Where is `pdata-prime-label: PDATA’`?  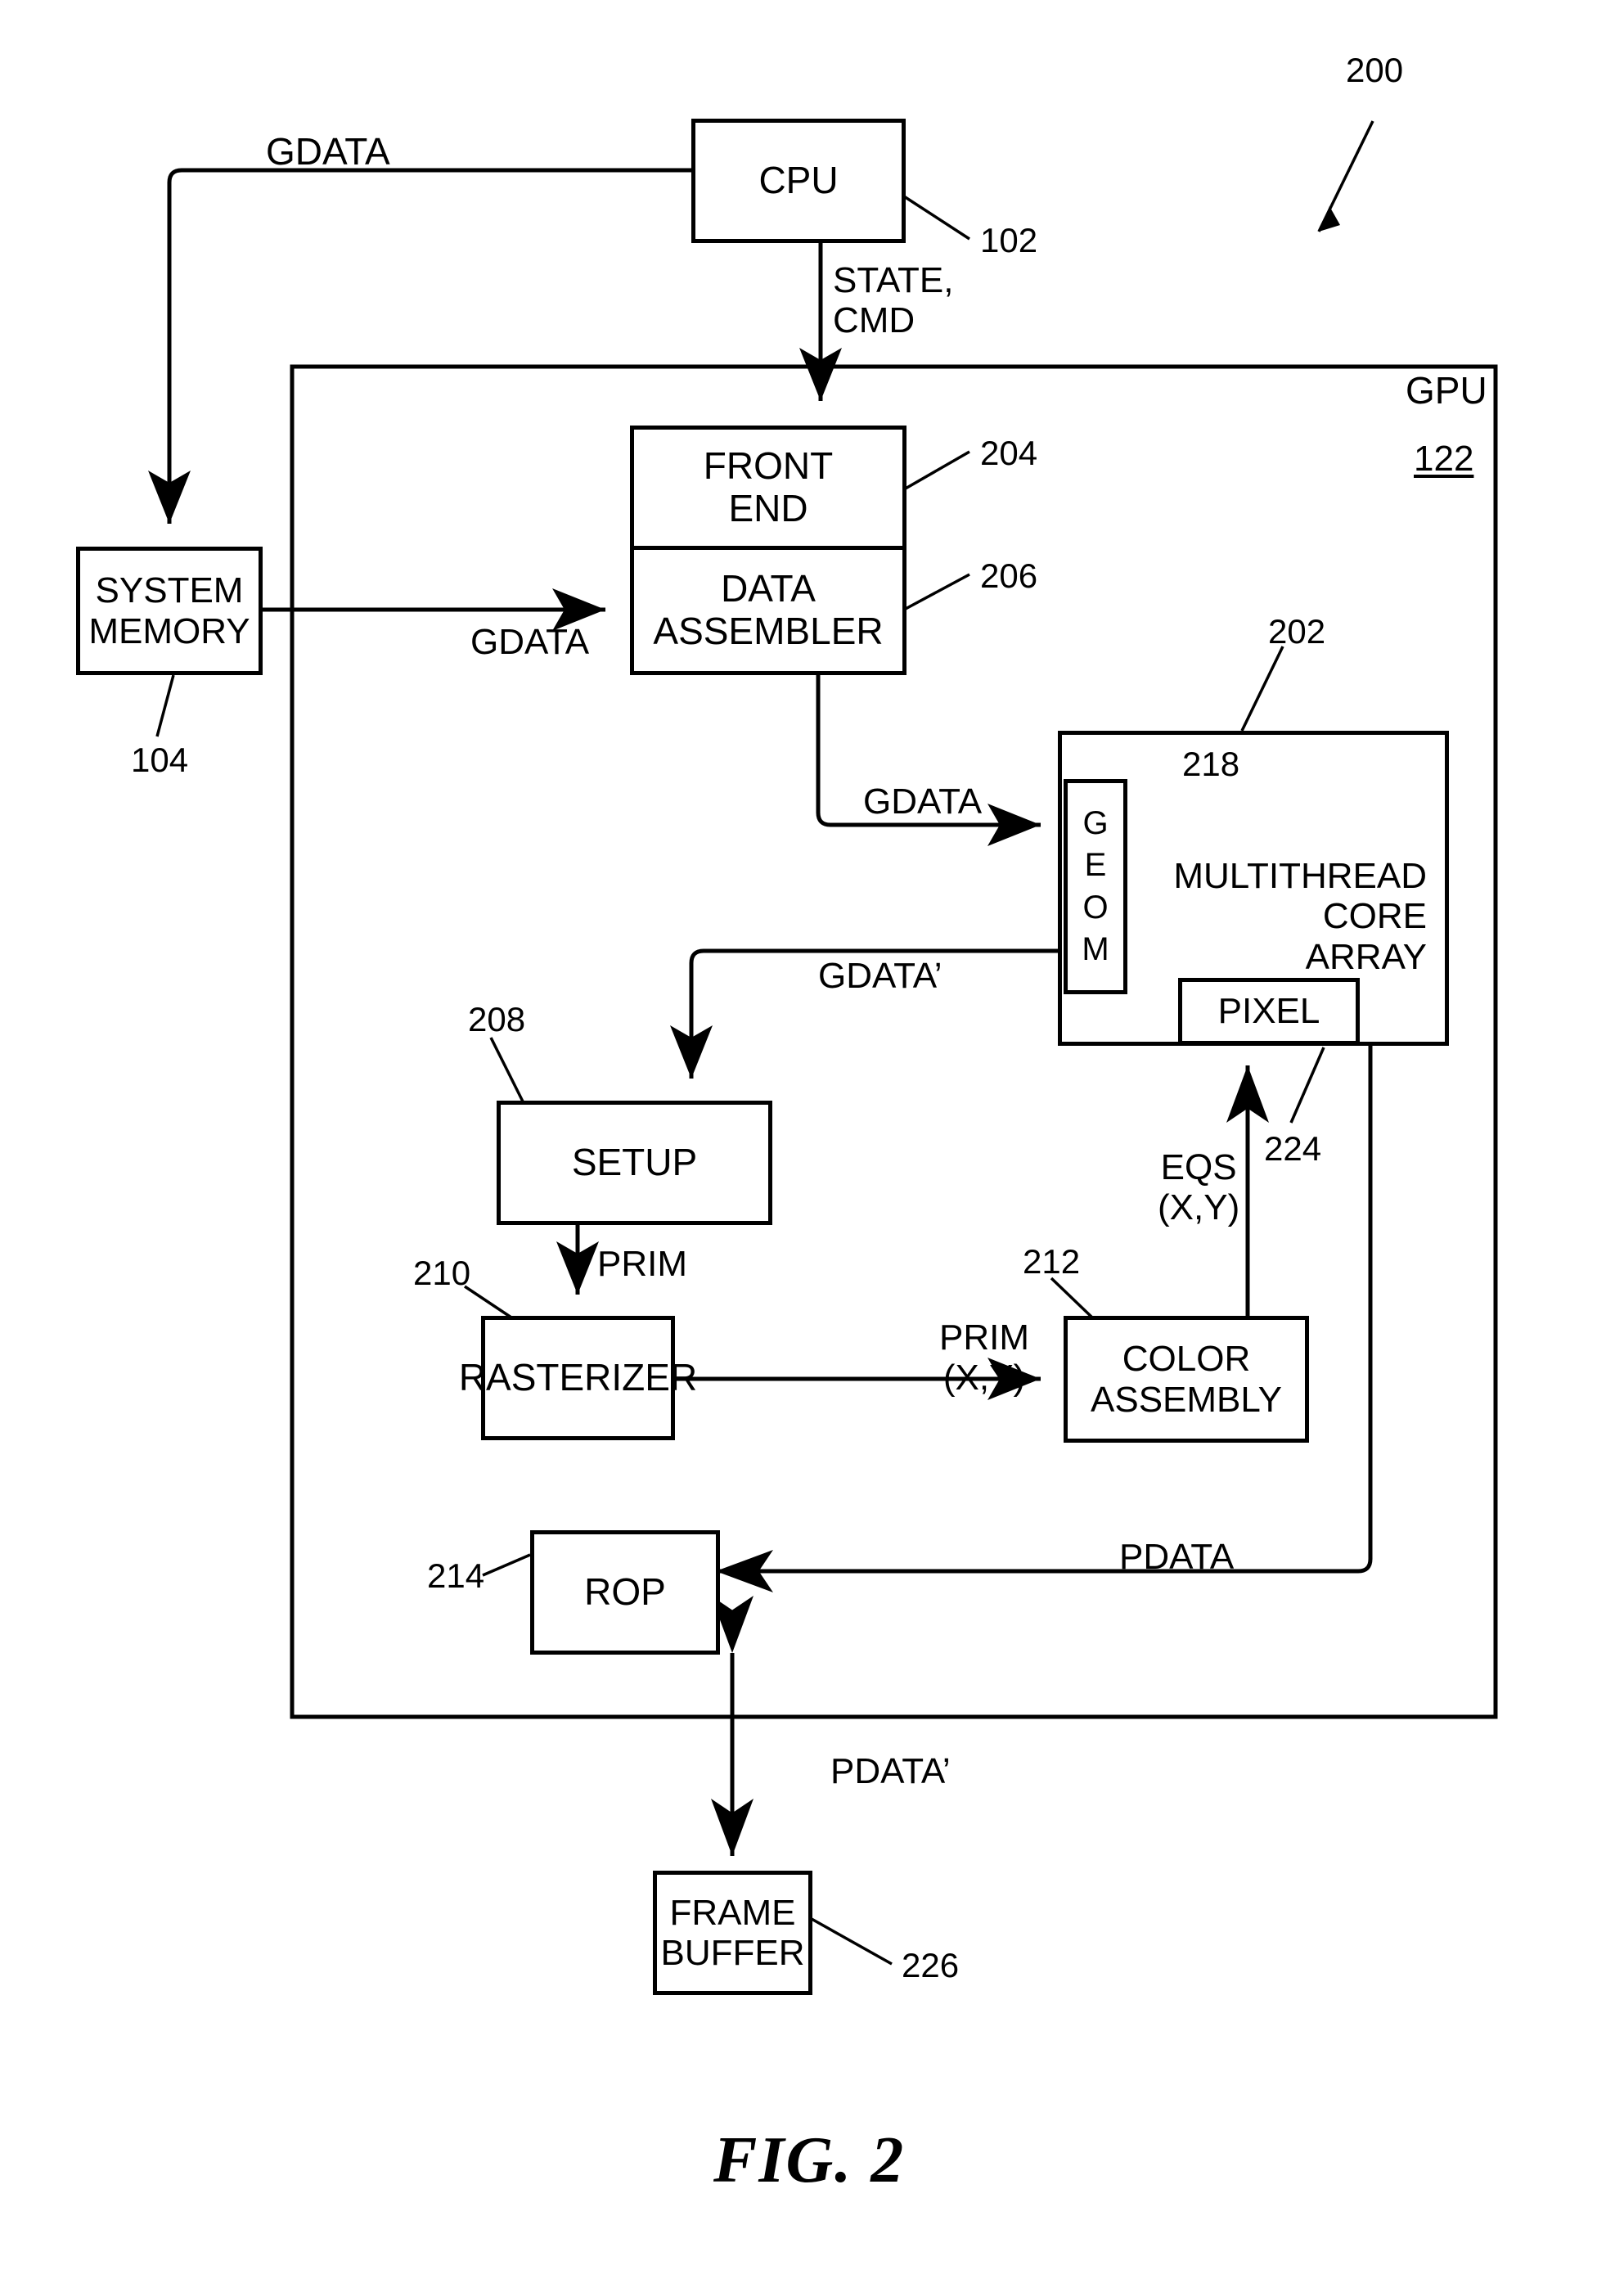
pdata-prime-label: PDATA’ is located at coordinates (890, 1771).